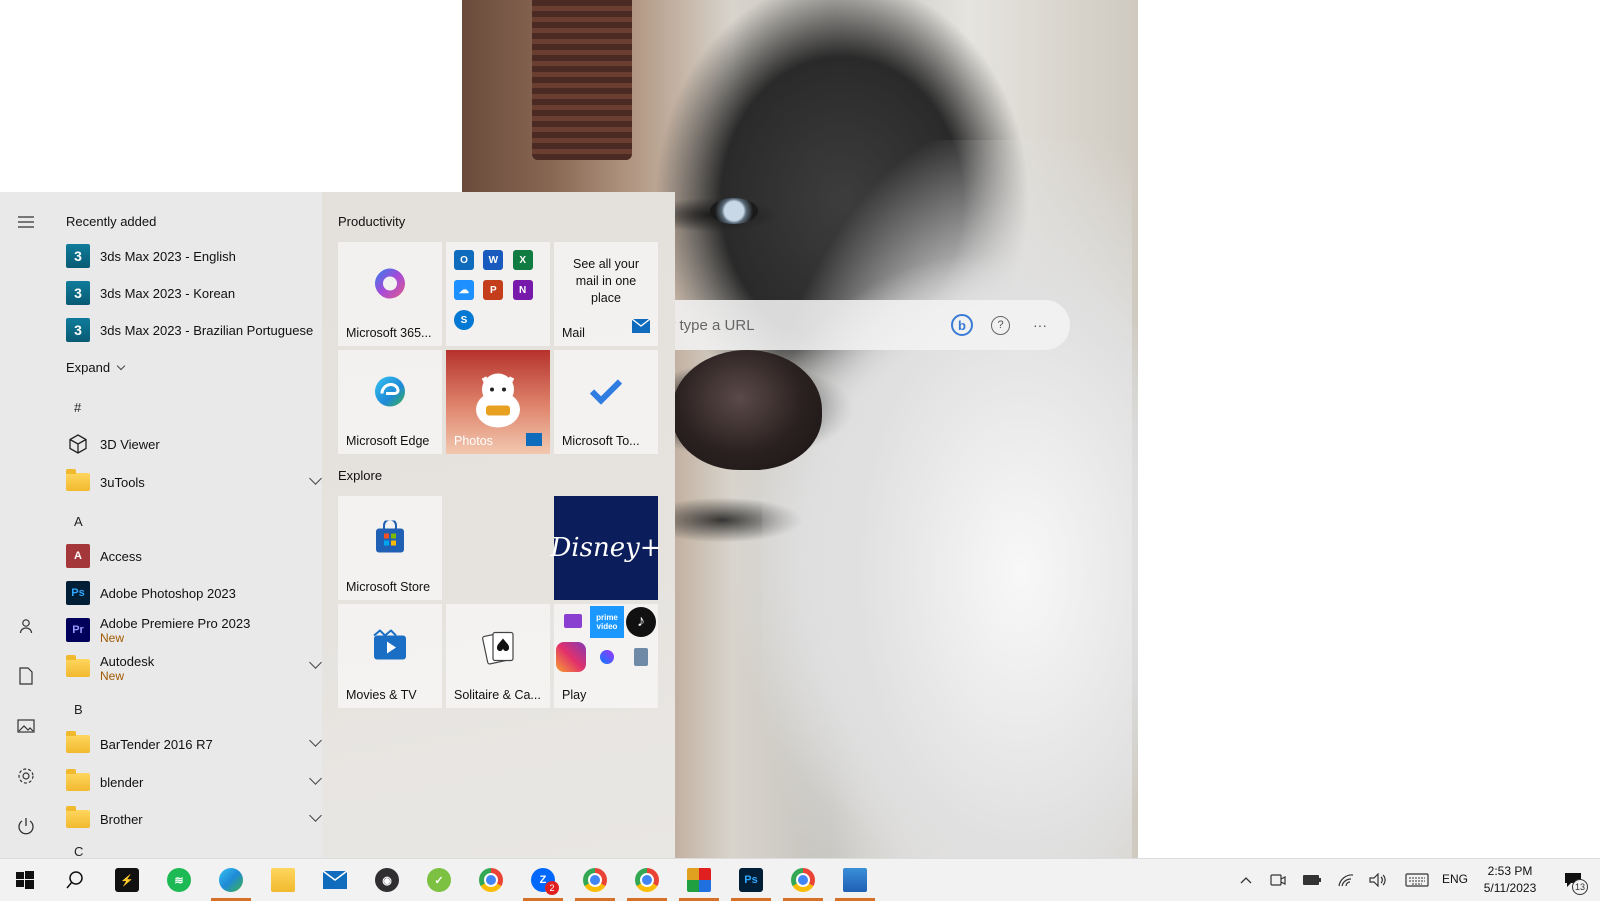 The image size is (1600, 901). What do you see at coordinates (194, 293) in the screenshot?
I see `app-3ds-max-korean: 3 3ds Max 2023 - Korean` at bounding box center [194, 293].